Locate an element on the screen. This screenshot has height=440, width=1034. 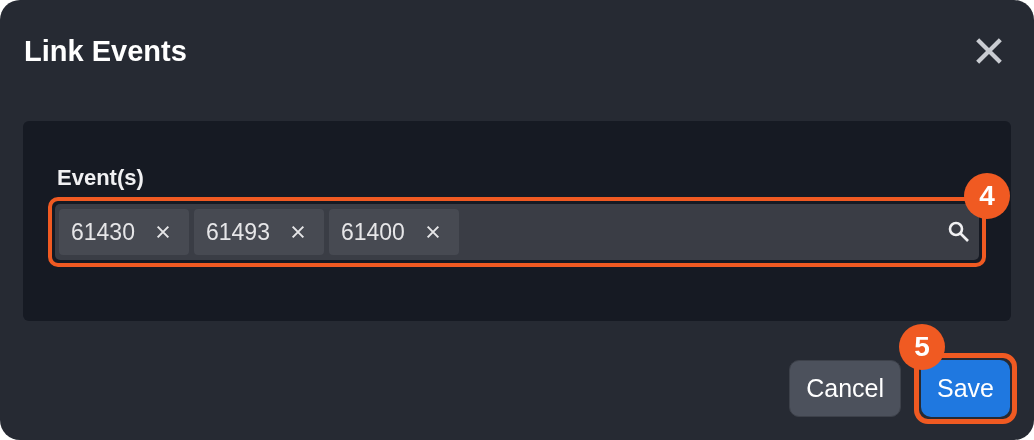
tag-text: 61400 is located at coordinates (372, 232).